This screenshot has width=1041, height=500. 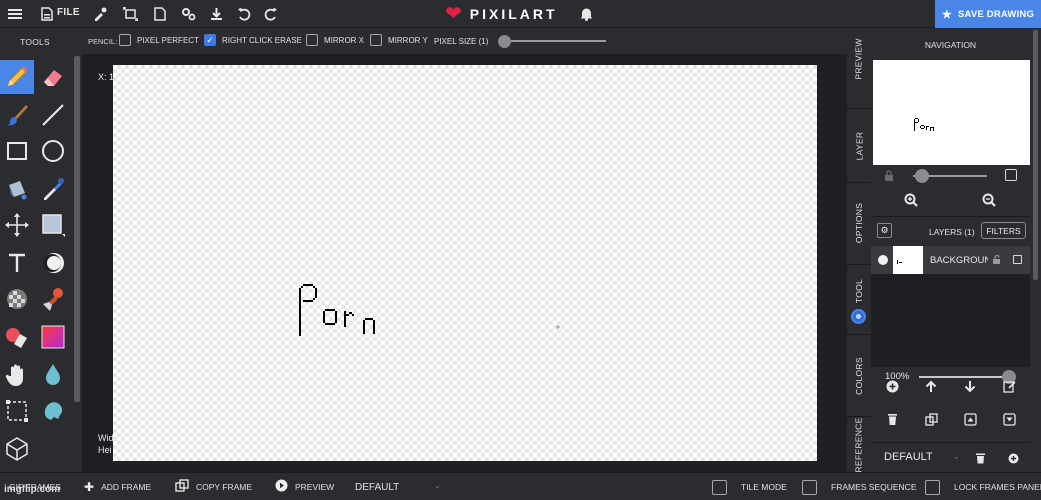 What do you see at coordinates (17, 115) in the screenshot?
I see `brush-tool` at bounding box center [17, 115].